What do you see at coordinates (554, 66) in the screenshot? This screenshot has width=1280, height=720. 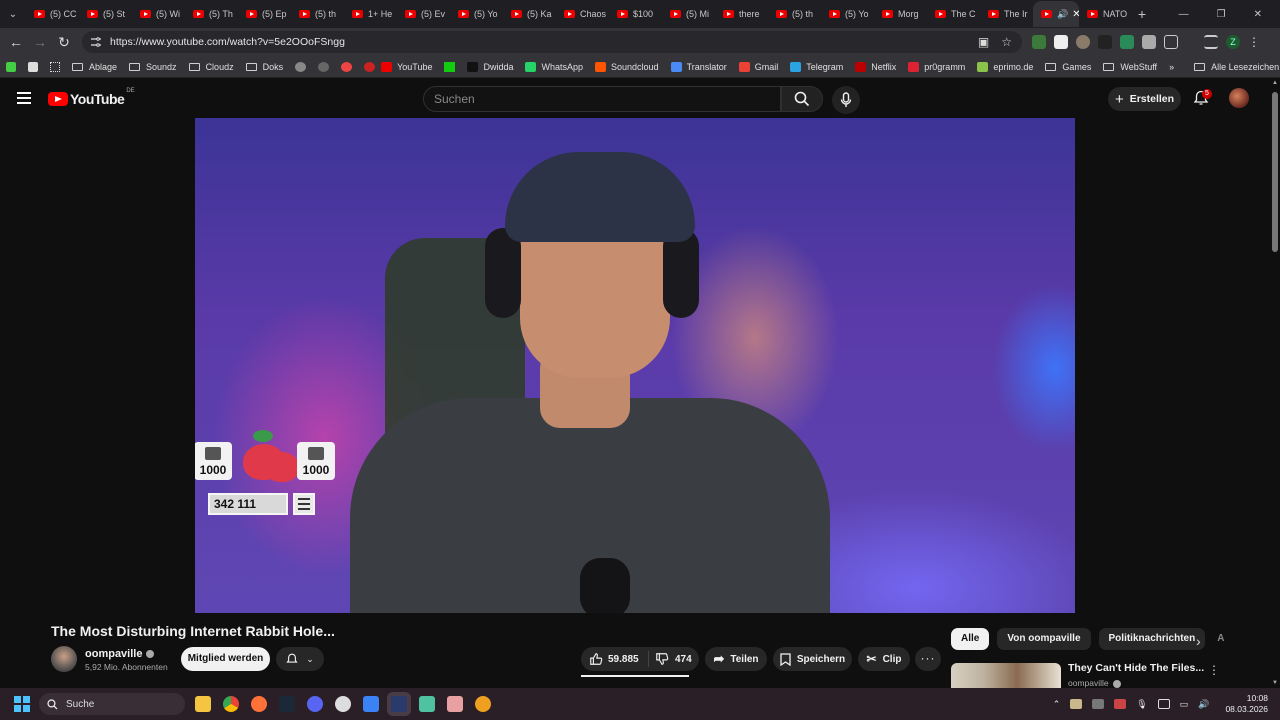 I see `bookmark-whatsapp: WhatsApp` at bounding box center [554, 66].